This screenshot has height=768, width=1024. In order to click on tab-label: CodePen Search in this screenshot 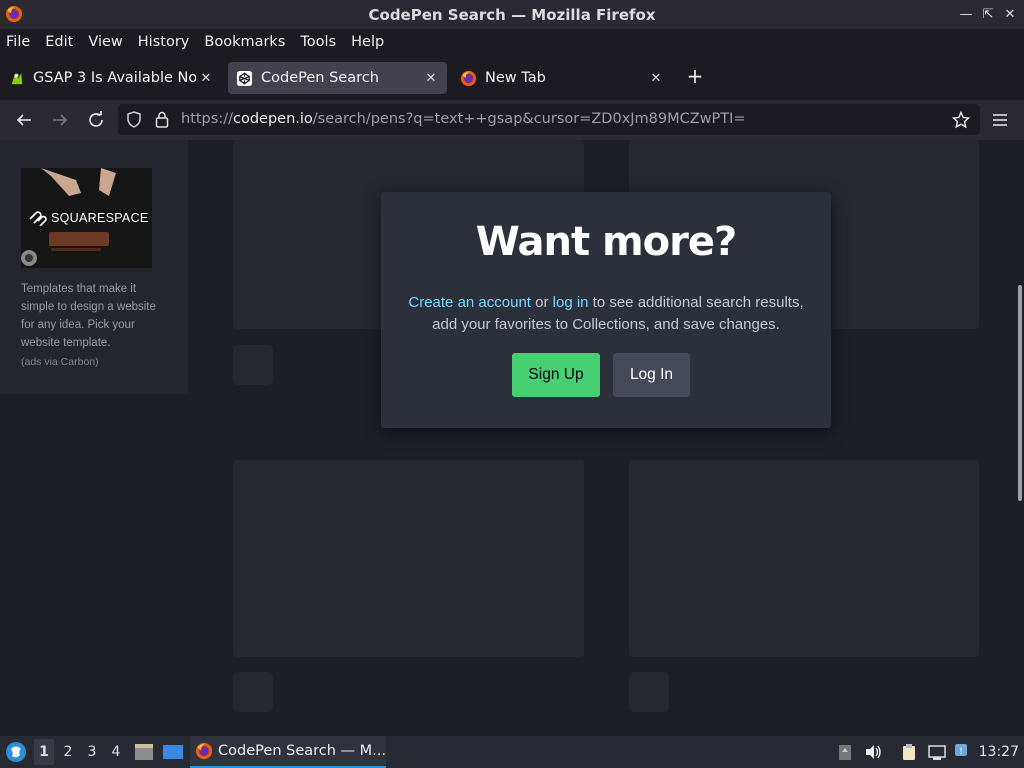, I will do `click(320, 78)`.